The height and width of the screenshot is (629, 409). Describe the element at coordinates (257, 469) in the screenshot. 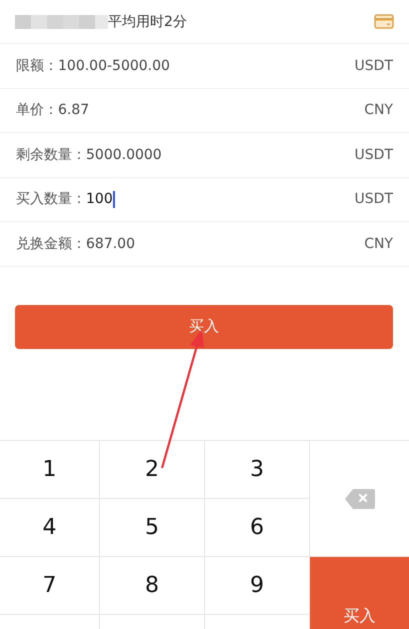

I see `number-key: 3` at that location.